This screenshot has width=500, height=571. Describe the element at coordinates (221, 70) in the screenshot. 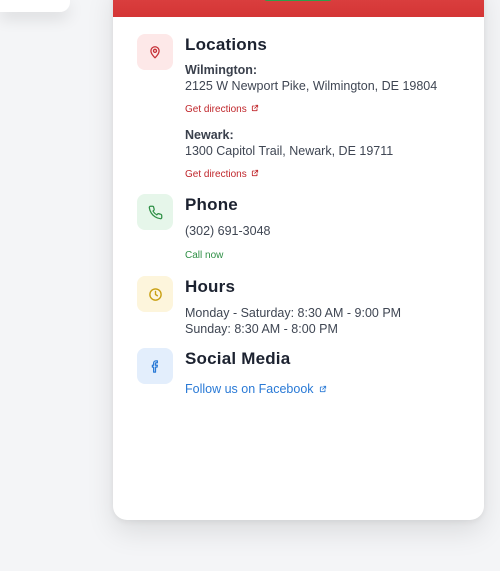

I see `location-name: Wilmington:` at that location.